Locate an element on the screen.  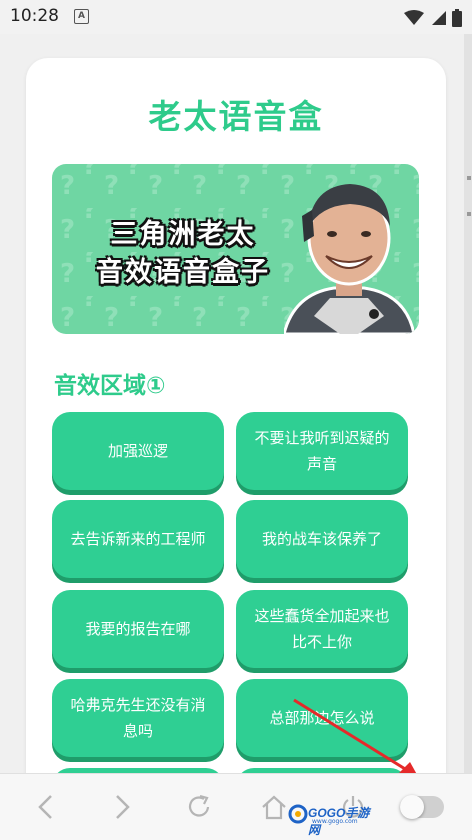
toggle-switch is located at coordinates (422, 807).